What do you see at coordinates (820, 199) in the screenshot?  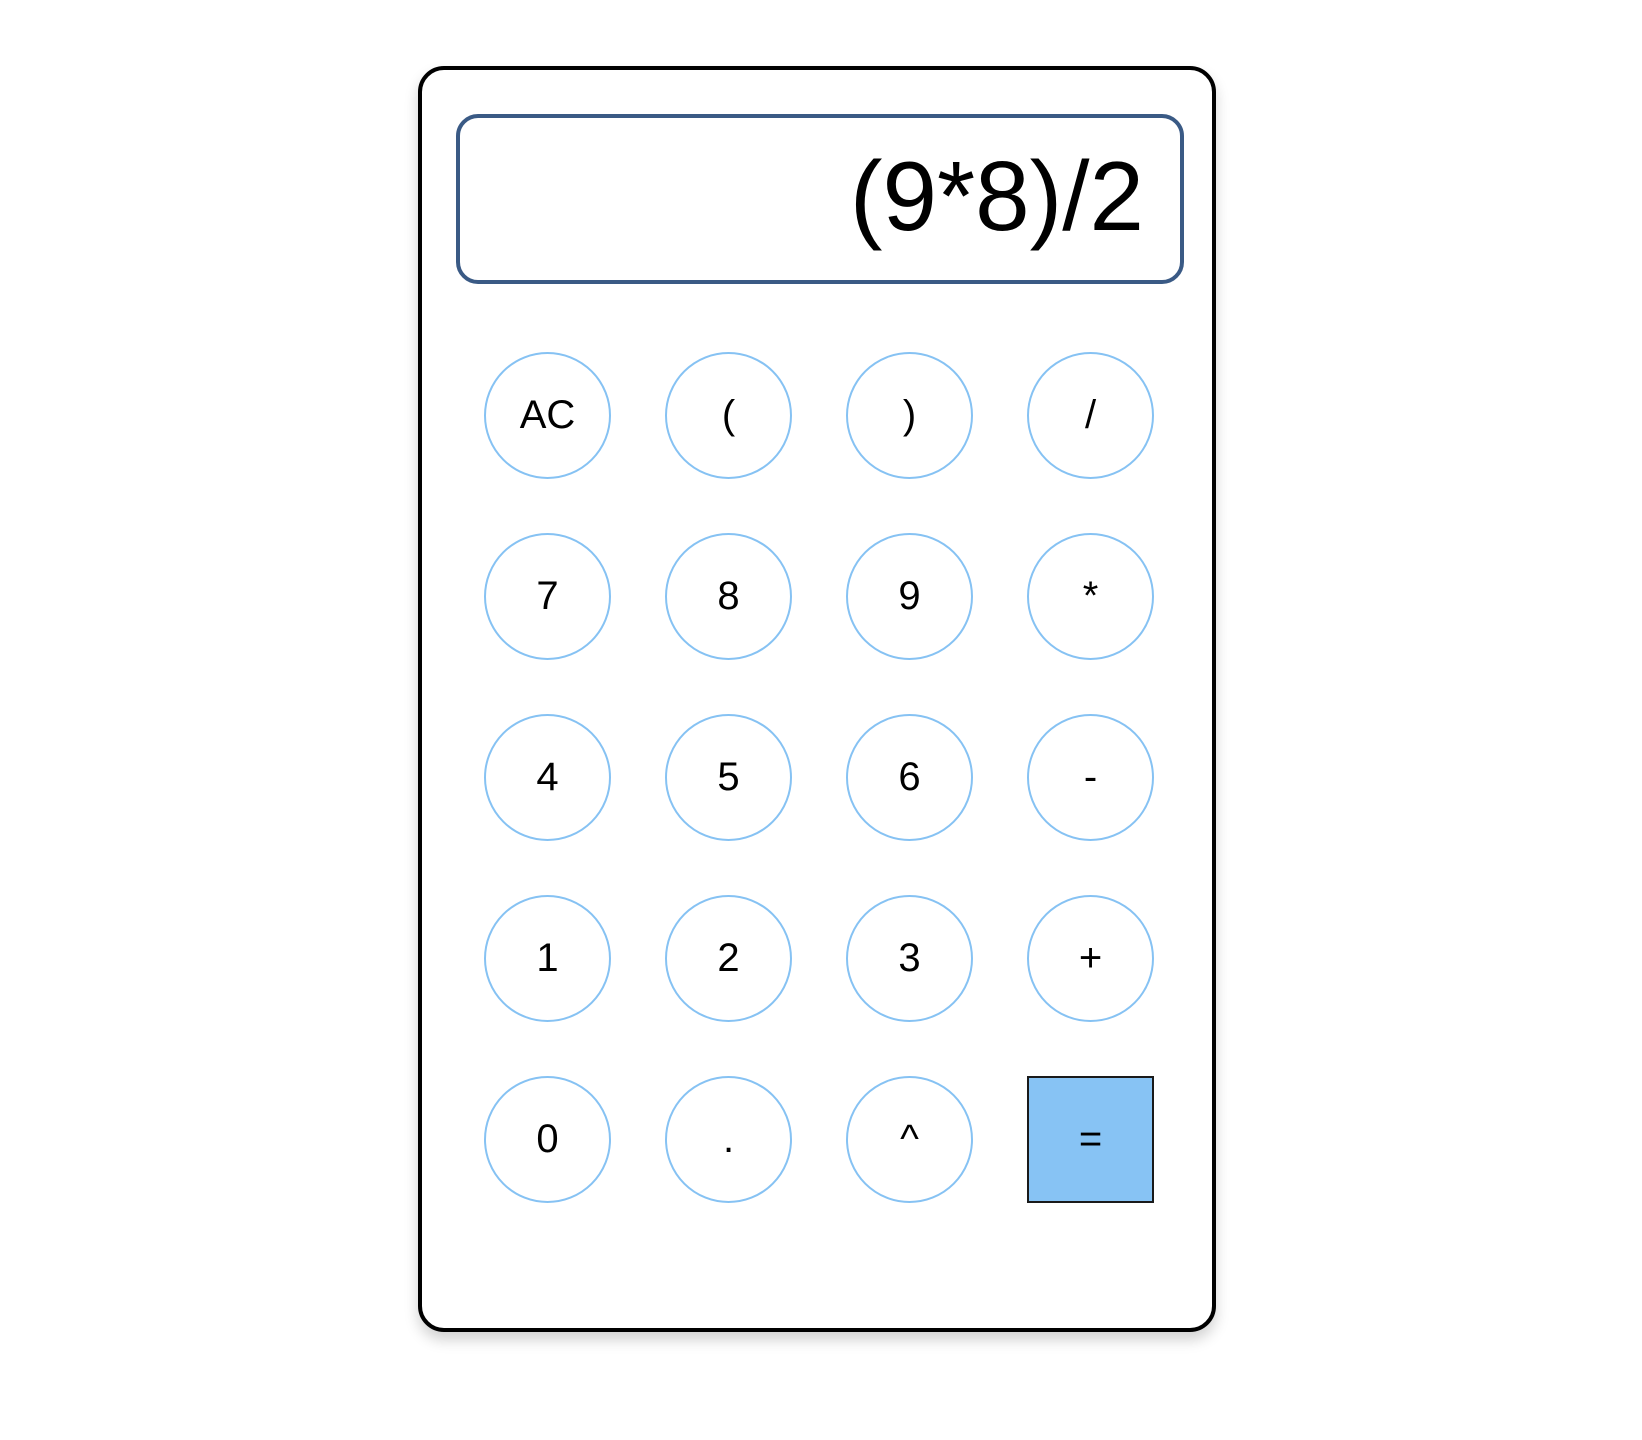 I see `display: (9*8)/2` at bounding box center [820, 199].